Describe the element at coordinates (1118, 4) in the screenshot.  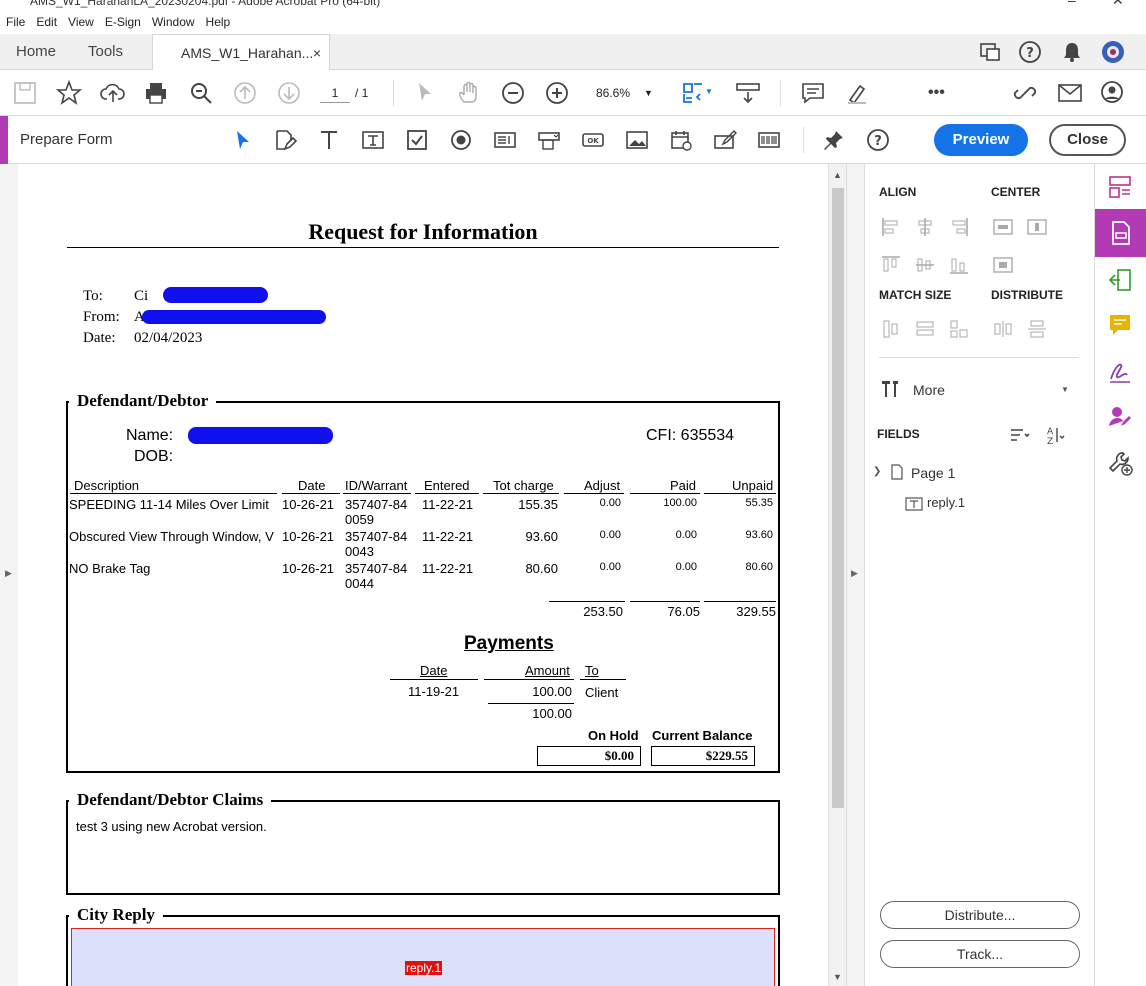
I see `close-window-icon: ✕` at that location.